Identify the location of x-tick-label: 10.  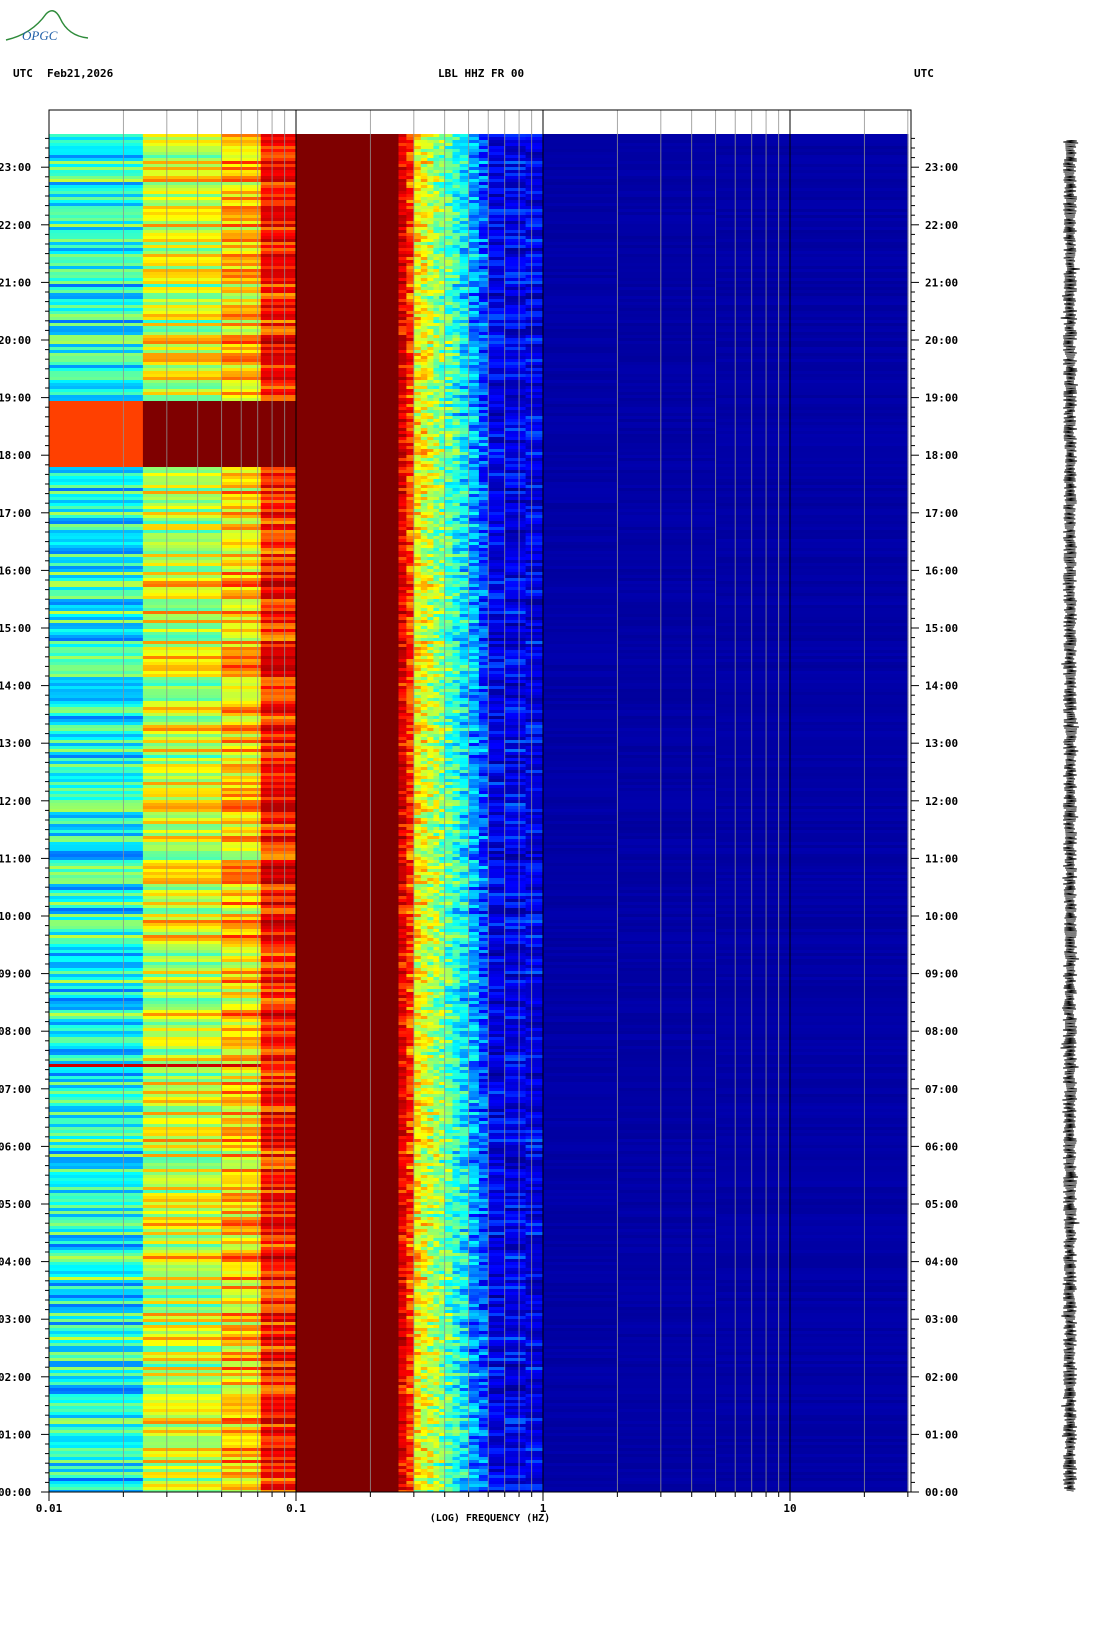
(789, 1508).